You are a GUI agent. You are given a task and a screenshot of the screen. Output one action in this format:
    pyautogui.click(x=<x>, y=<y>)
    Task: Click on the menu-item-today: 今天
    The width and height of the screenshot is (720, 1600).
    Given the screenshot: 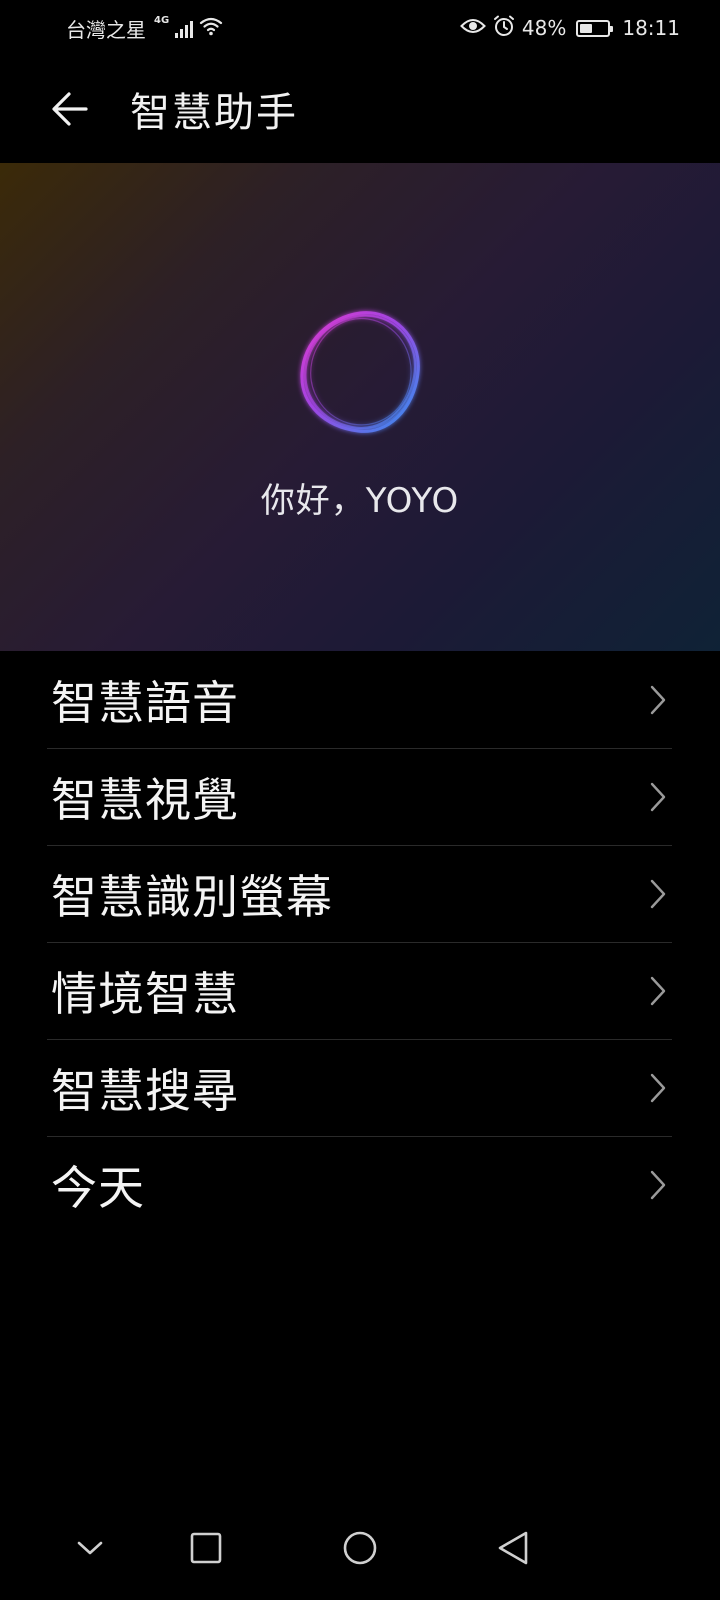 What is the action you would take?
    pyautogui.click(x=359, y=1185)
    